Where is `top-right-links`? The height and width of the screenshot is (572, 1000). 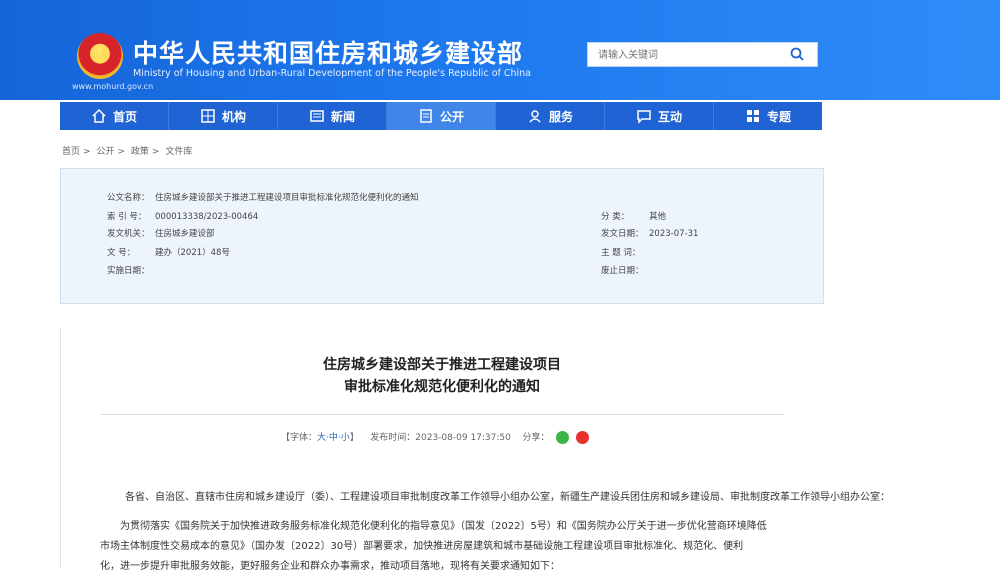
top-right-links is located at coordinates (791, 3).